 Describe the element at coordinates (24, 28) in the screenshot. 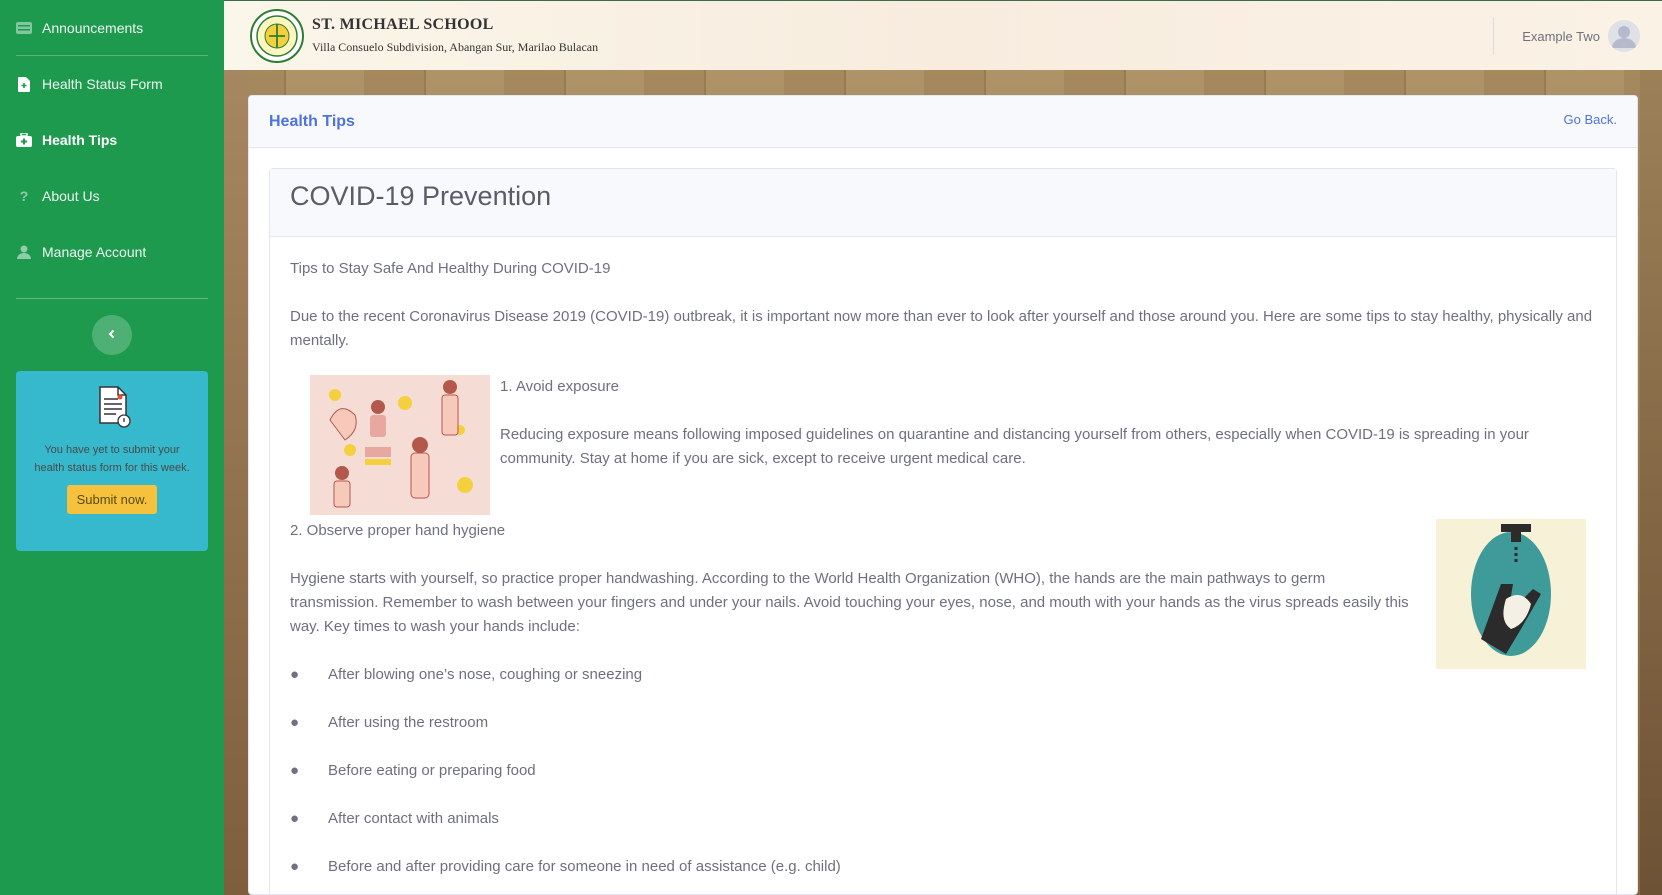

I see `list-icon` at that location.